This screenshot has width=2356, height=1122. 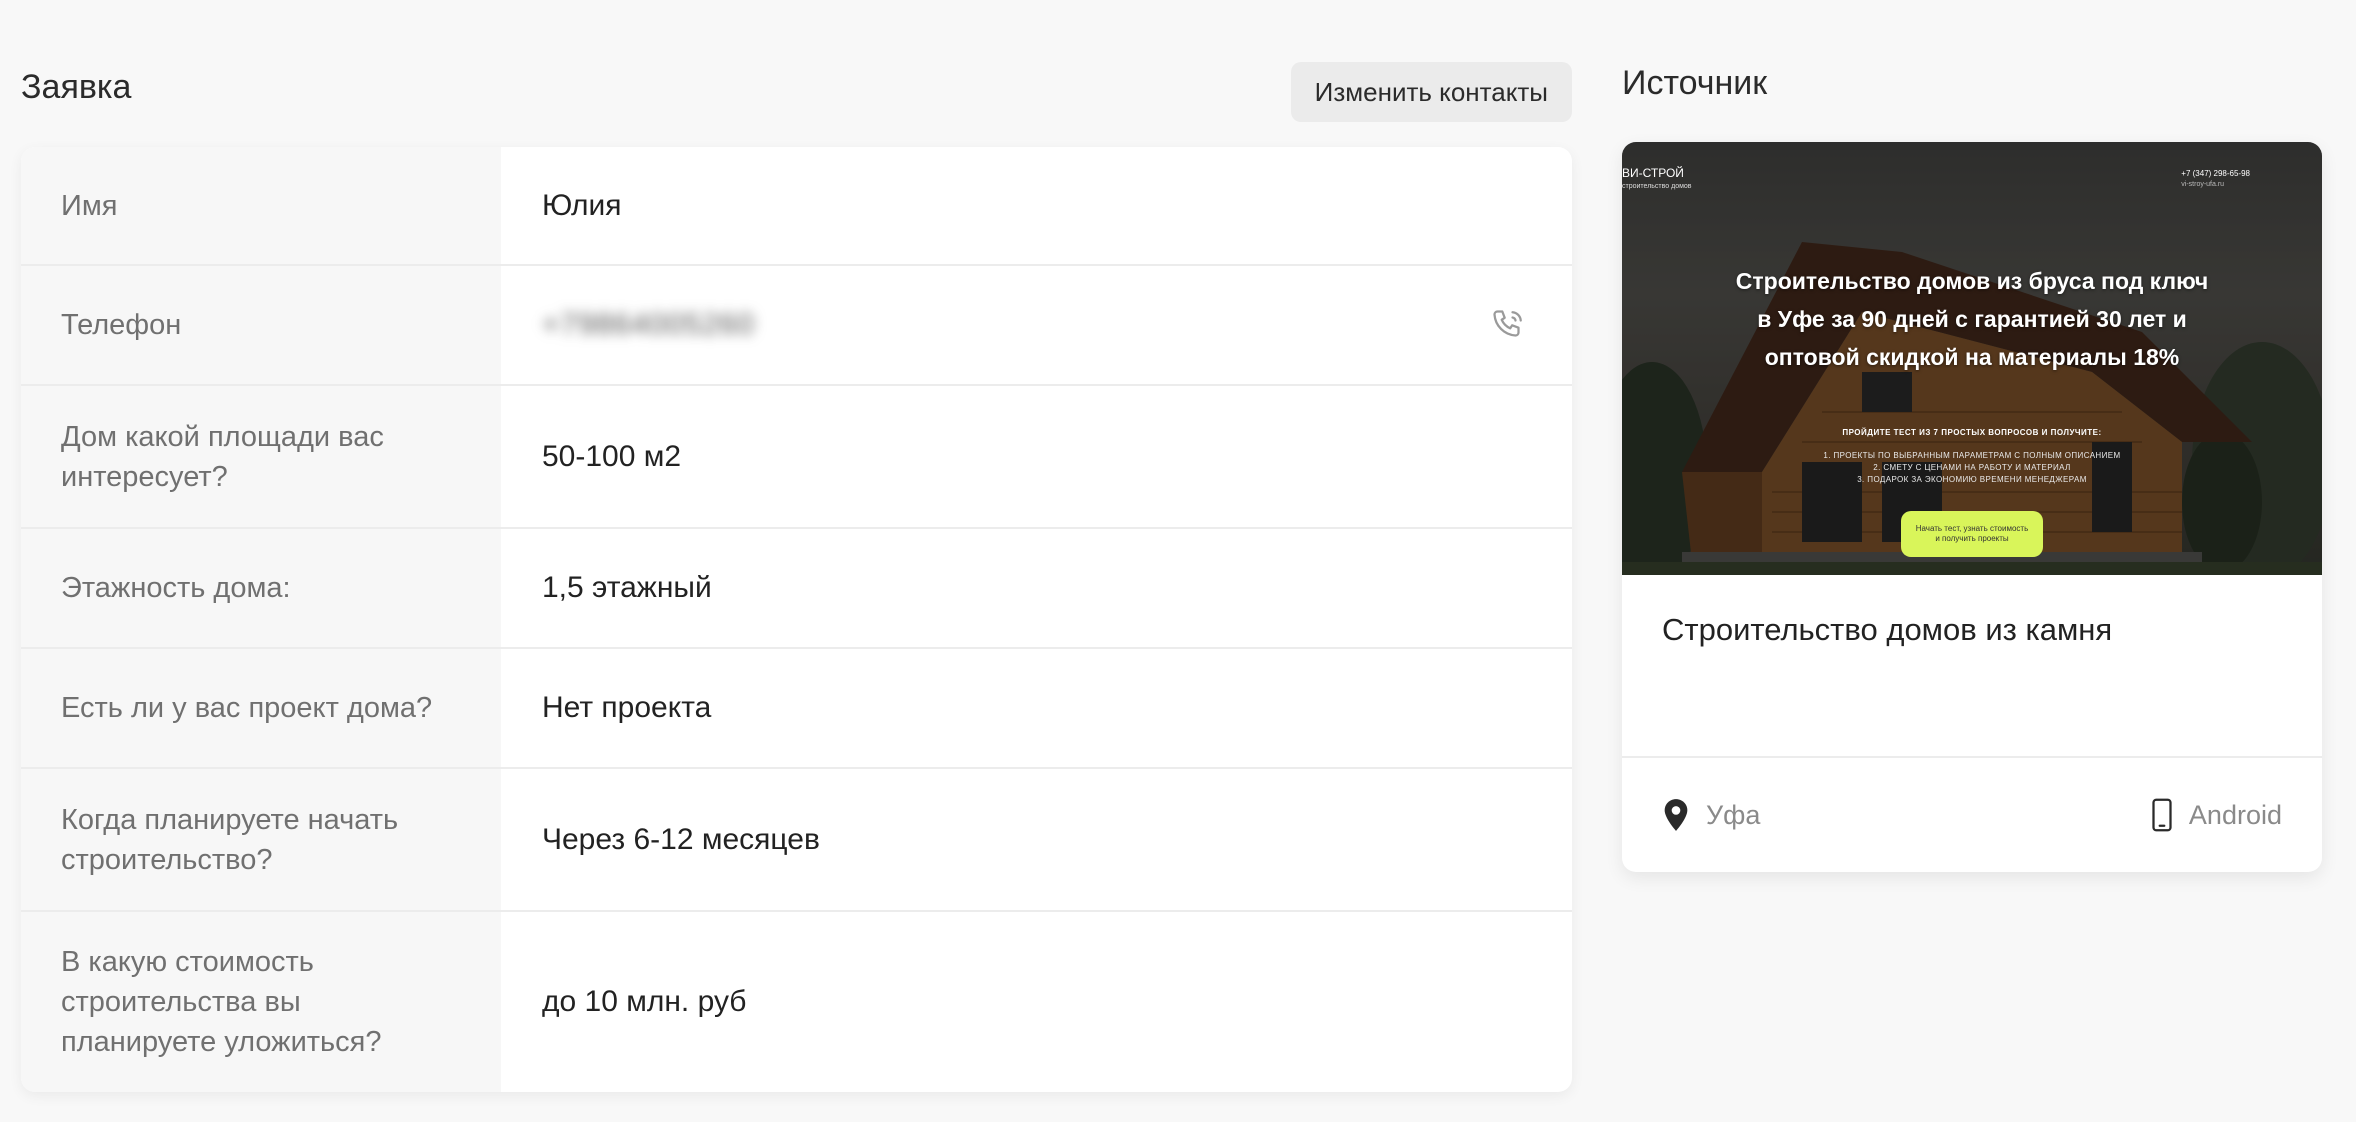 What do you see at coordinates (1431, 92) in the screenshot?
I see `edit-contacts-button: Изменить контакты` at bounding box center [1431, 92].